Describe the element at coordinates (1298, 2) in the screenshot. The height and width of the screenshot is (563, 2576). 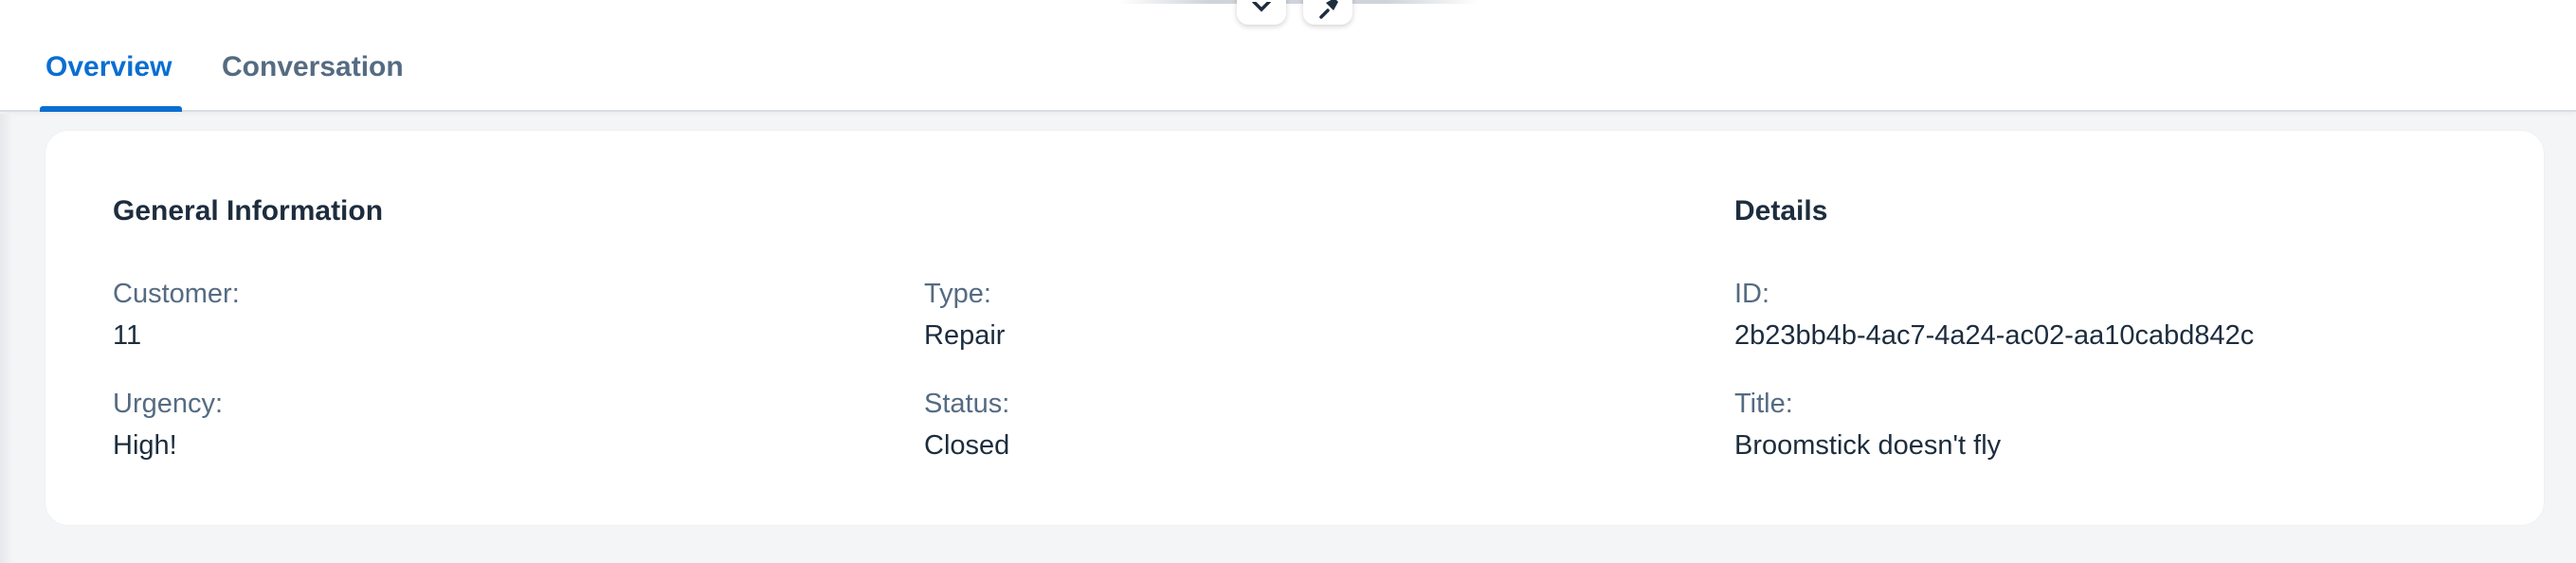
I see `header-divider` at that location.